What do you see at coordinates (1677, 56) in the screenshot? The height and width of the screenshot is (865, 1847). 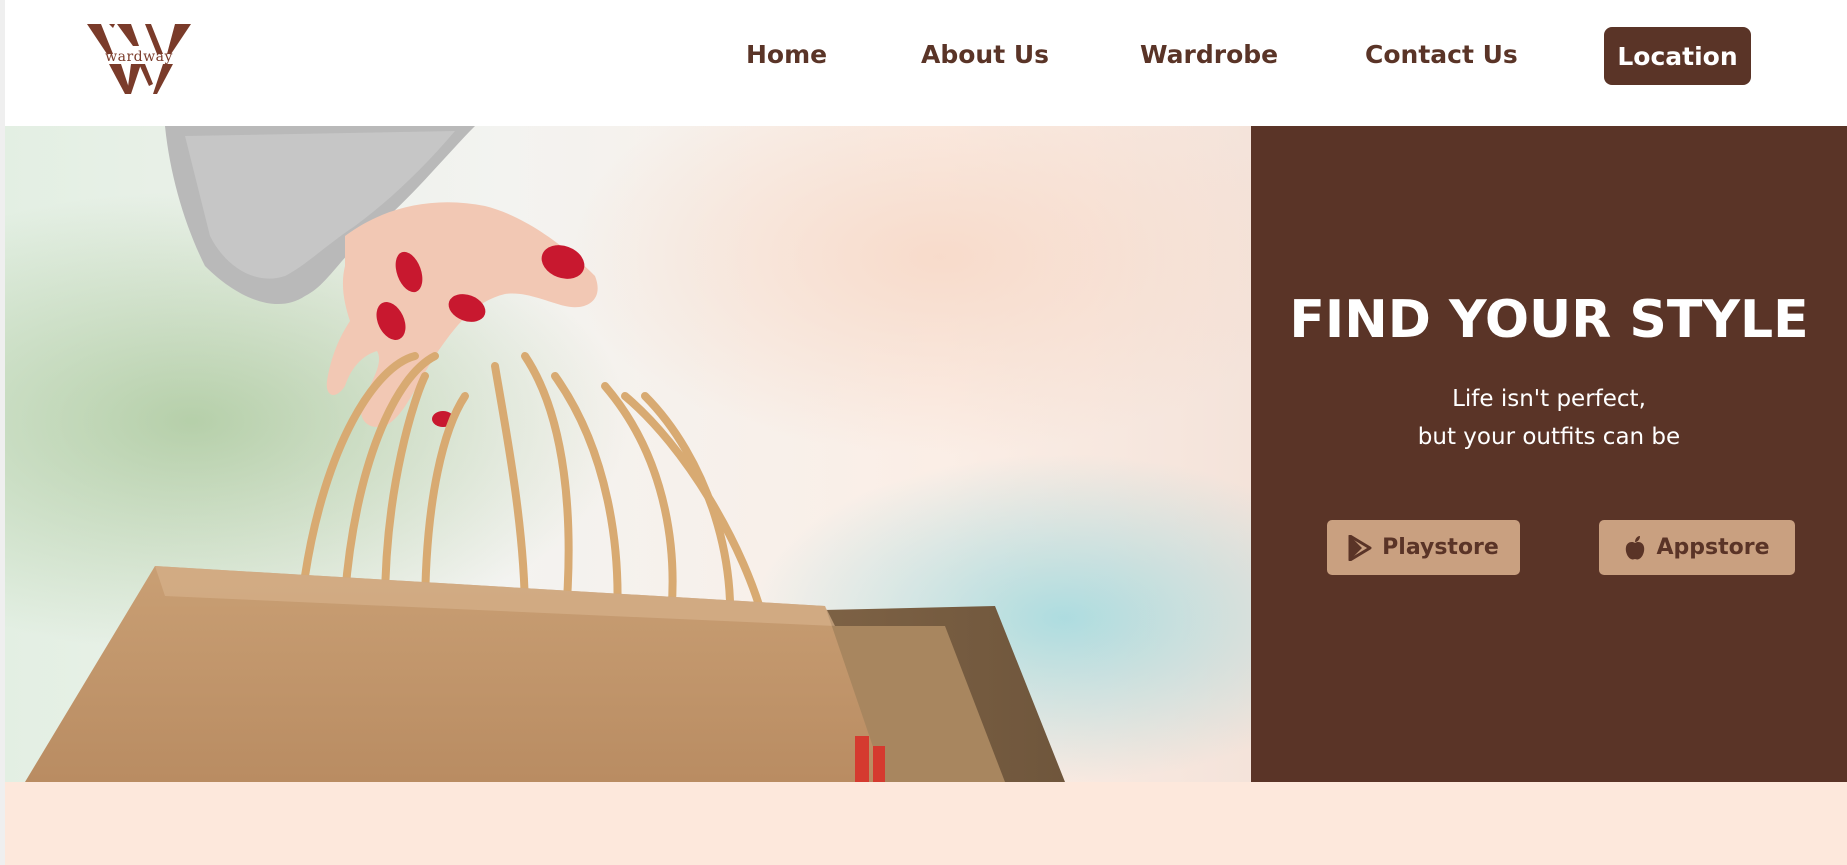 I see `location-button: Location` at bounding box center [1677, 56].